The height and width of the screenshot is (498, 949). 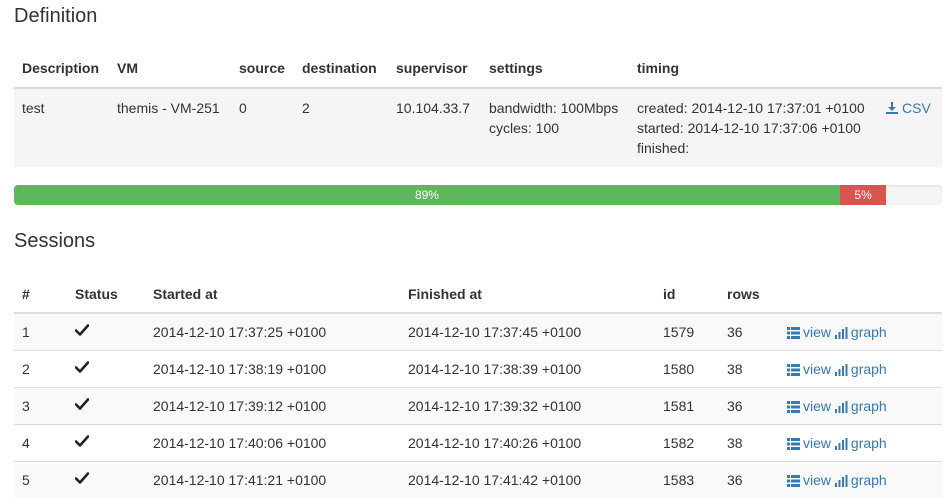 I want to click on session-id: 1580, so click(x=687, y=368).